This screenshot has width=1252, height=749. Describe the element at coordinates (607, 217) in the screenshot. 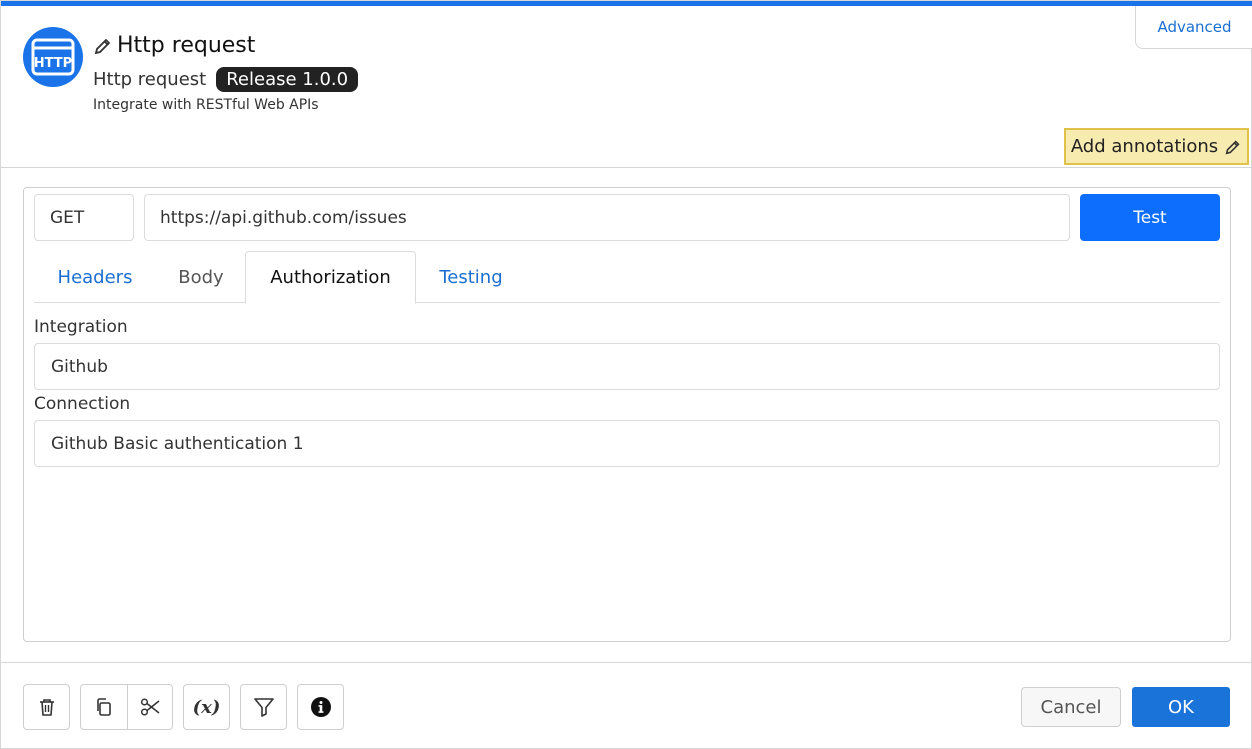

I see `url-input: https://api.github.com/issues` at that location.